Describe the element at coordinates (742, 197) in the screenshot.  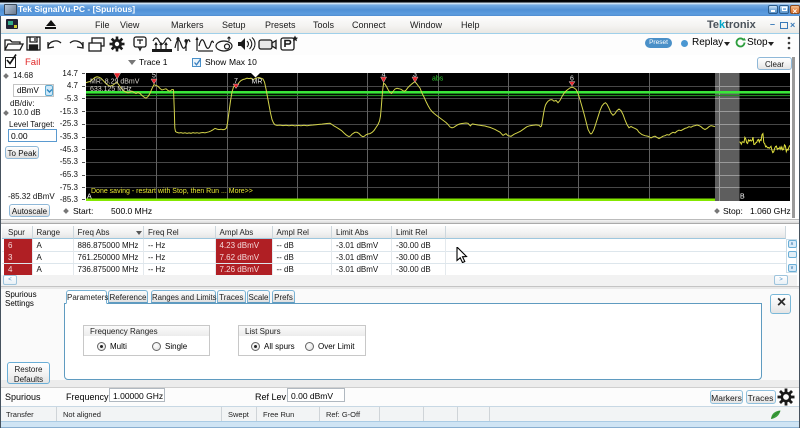
I see `svg-text: B` at that location.